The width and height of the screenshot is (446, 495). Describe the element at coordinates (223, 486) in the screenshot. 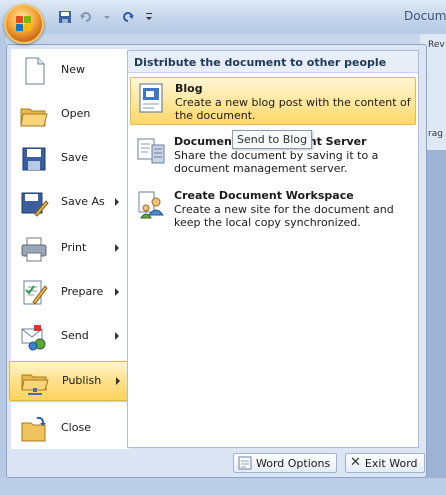

I see `status-bar-edge` at that location.